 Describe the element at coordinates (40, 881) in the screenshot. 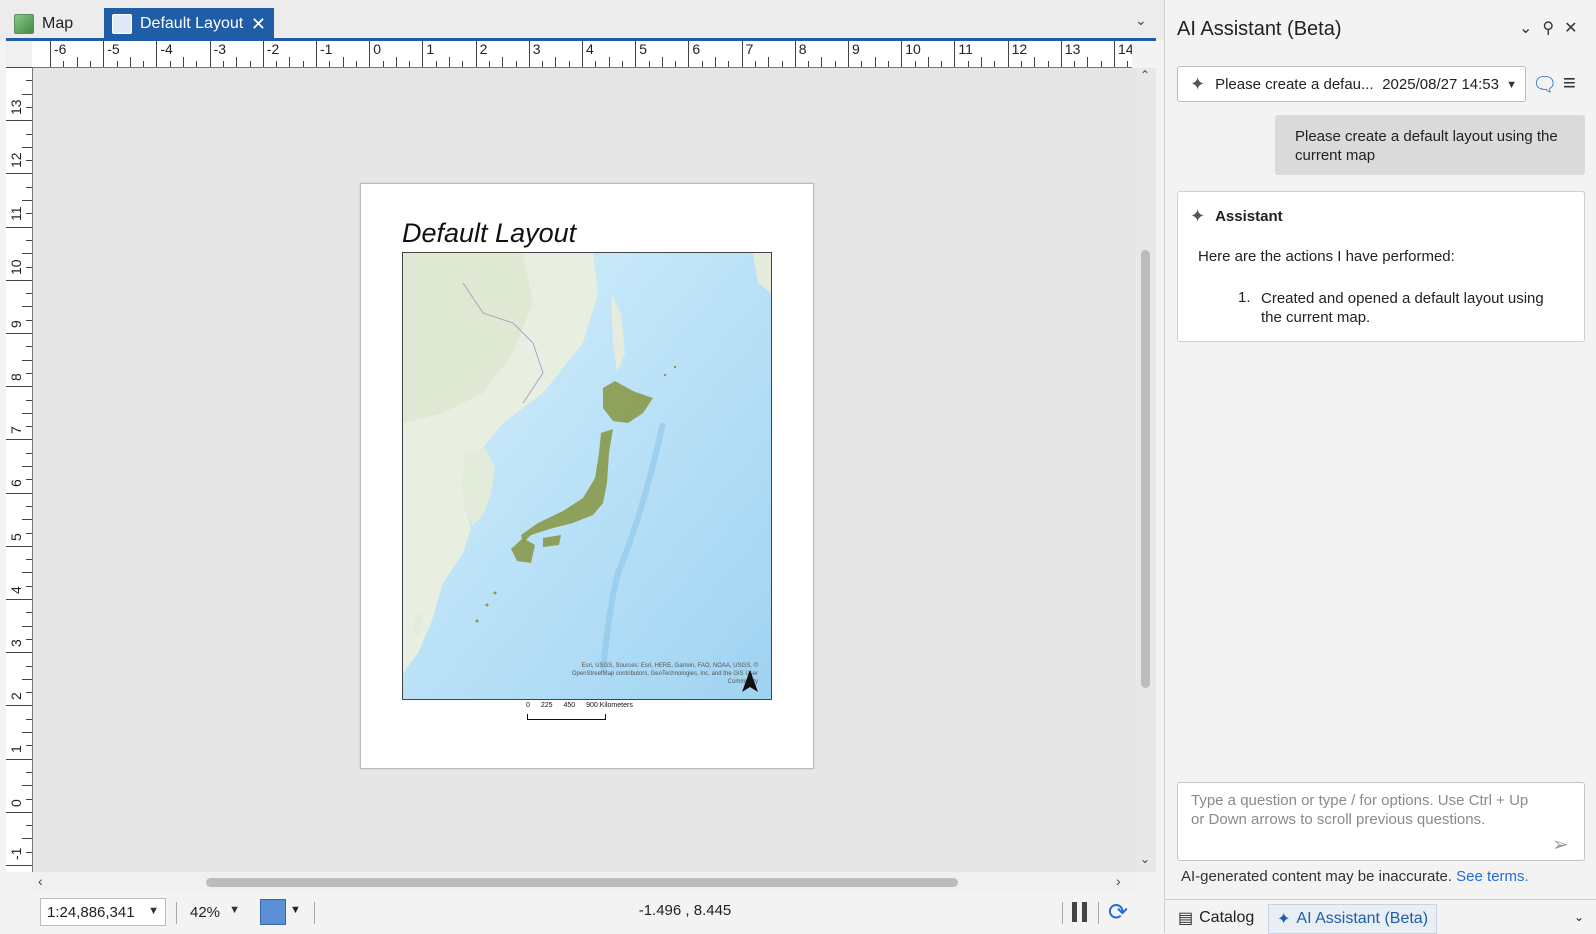

I see `scroll-left-icon: ‹` at that location.